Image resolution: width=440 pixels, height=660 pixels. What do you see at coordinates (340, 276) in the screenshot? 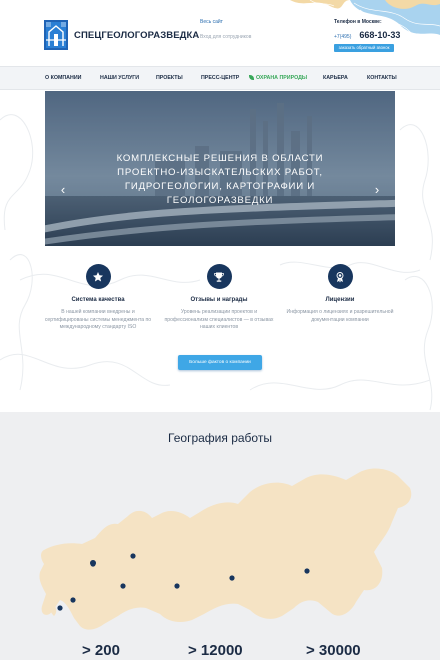
I see `medal-icon` at bounding box center [340, 276].